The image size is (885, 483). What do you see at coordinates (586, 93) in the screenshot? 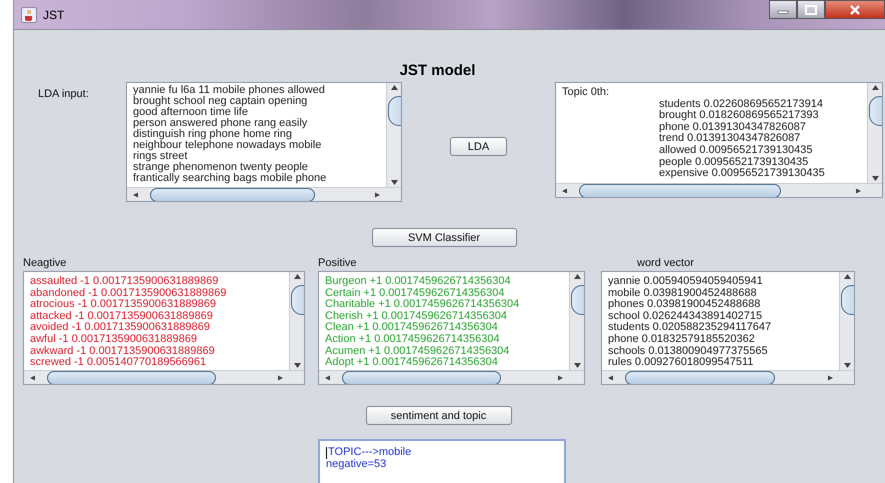
I see `topic-heading: Topic 0th:` at bounding box center [586, 93].